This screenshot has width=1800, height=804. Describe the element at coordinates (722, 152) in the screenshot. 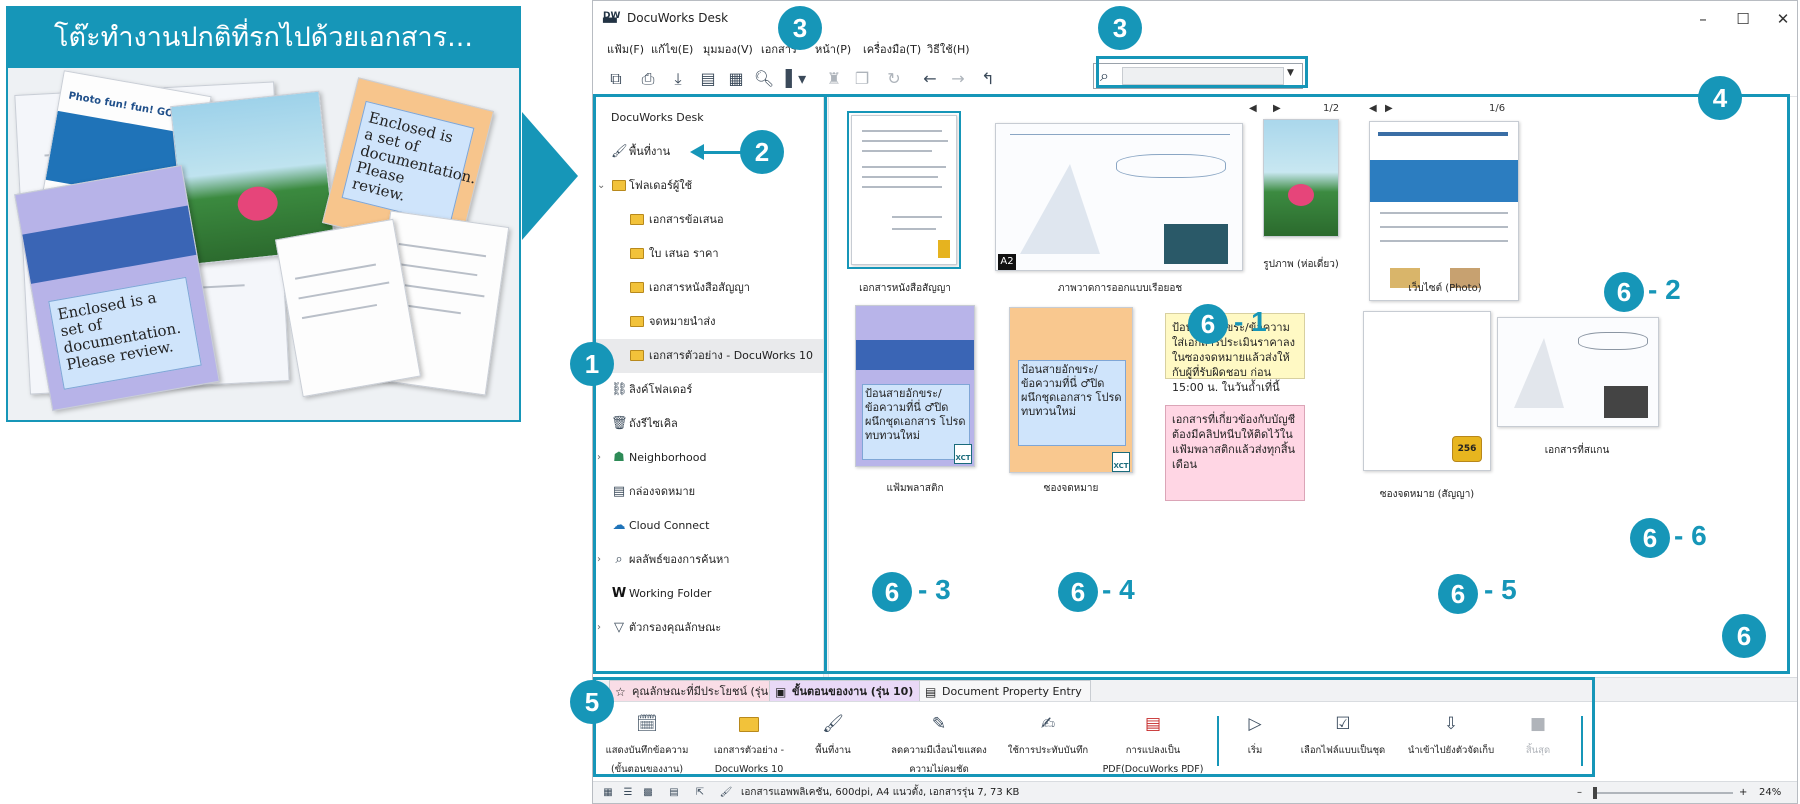

I see `callout-pointer` at that location.